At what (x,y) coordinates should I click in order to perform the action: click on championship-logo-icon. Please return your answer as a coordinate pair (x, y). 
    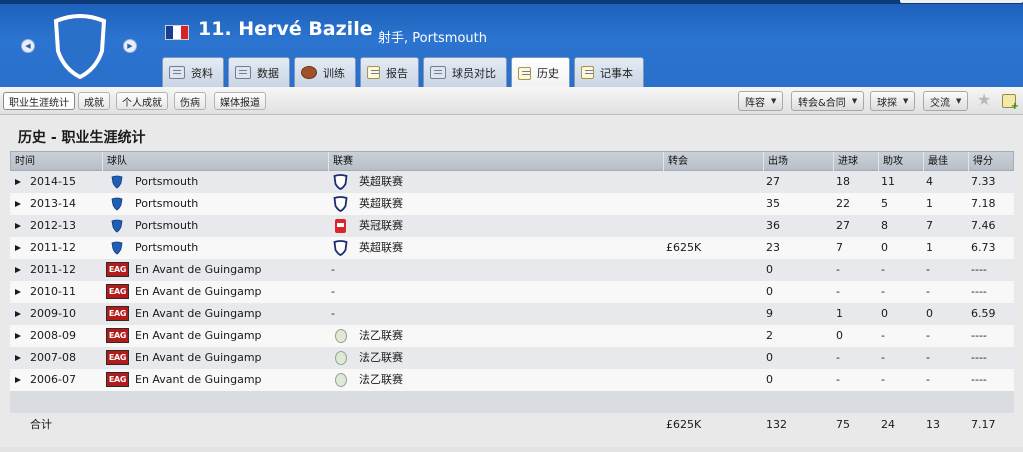
    Looking at the image, I should click on (340, 226).